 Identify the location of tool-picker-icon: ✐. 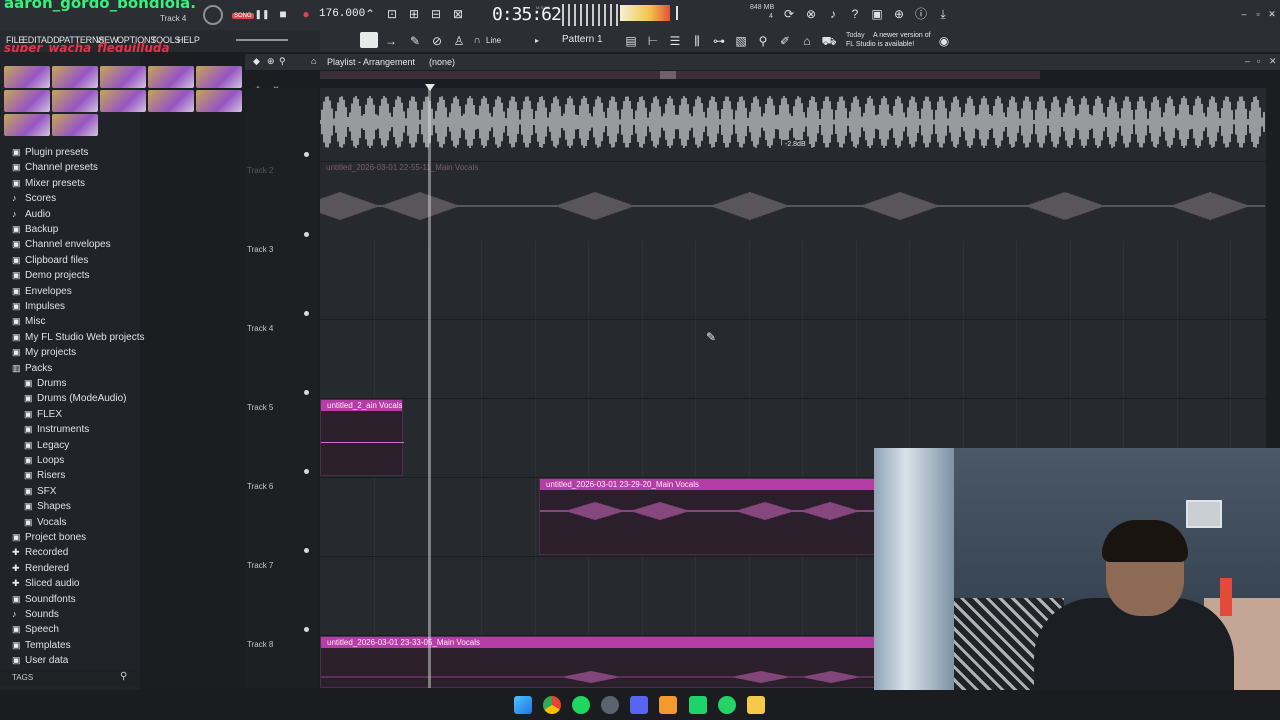
(785, 41).